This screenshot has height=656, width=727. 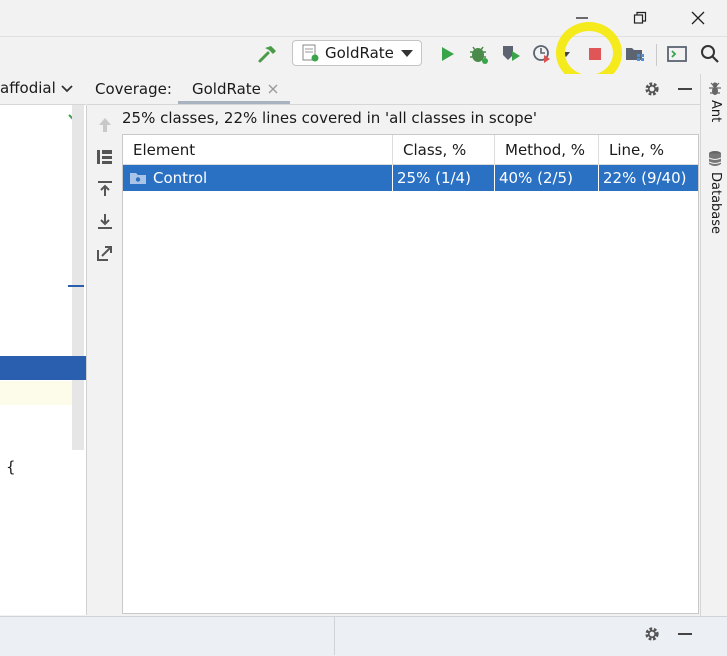 I want to click on ant-label: Ant, so click(x=715, y=111).